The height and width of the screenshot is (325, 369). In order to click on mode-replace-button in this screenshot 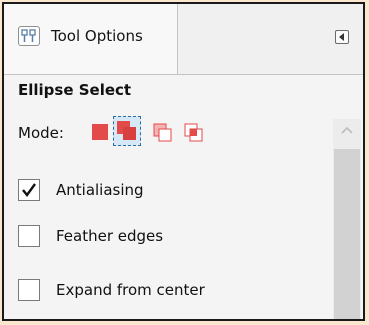, I will do `click(100, 132)`.